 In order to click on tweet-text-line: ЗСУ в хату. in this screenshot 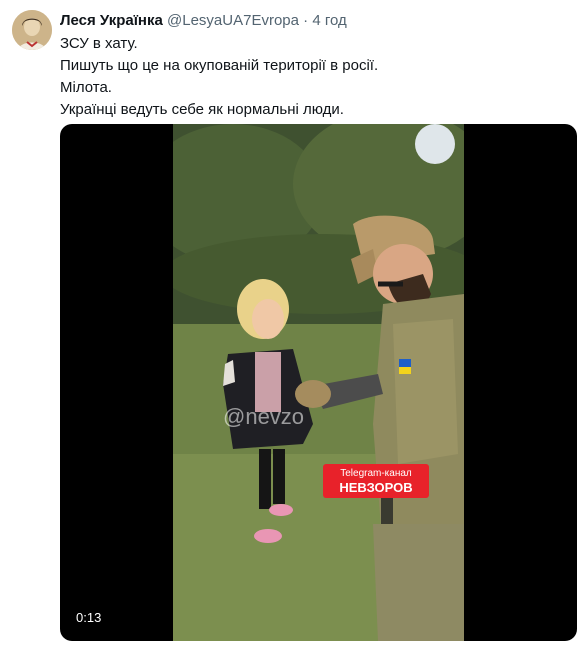, I will do `click(99, 43)`.